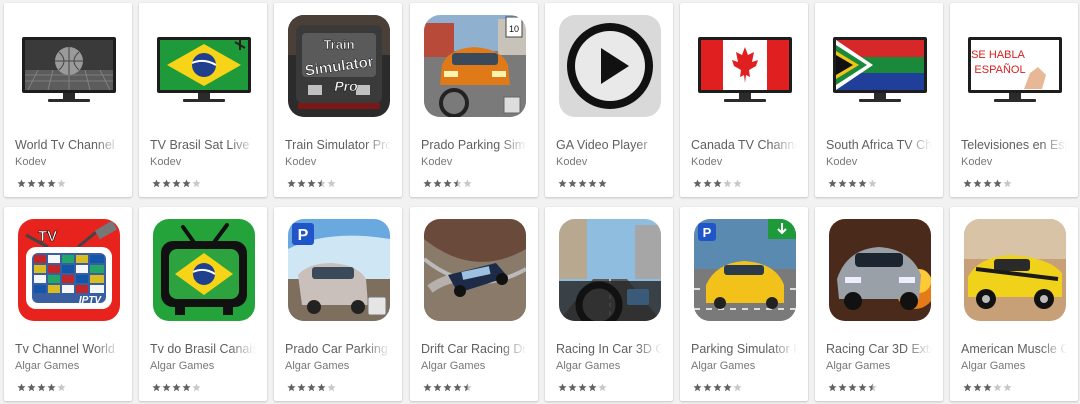 The image size is (1080, 404). What do you see at coordinates (610, 270) in the screenshot?
I see `racing-in-car-icon` at bounding box center [610, 270].